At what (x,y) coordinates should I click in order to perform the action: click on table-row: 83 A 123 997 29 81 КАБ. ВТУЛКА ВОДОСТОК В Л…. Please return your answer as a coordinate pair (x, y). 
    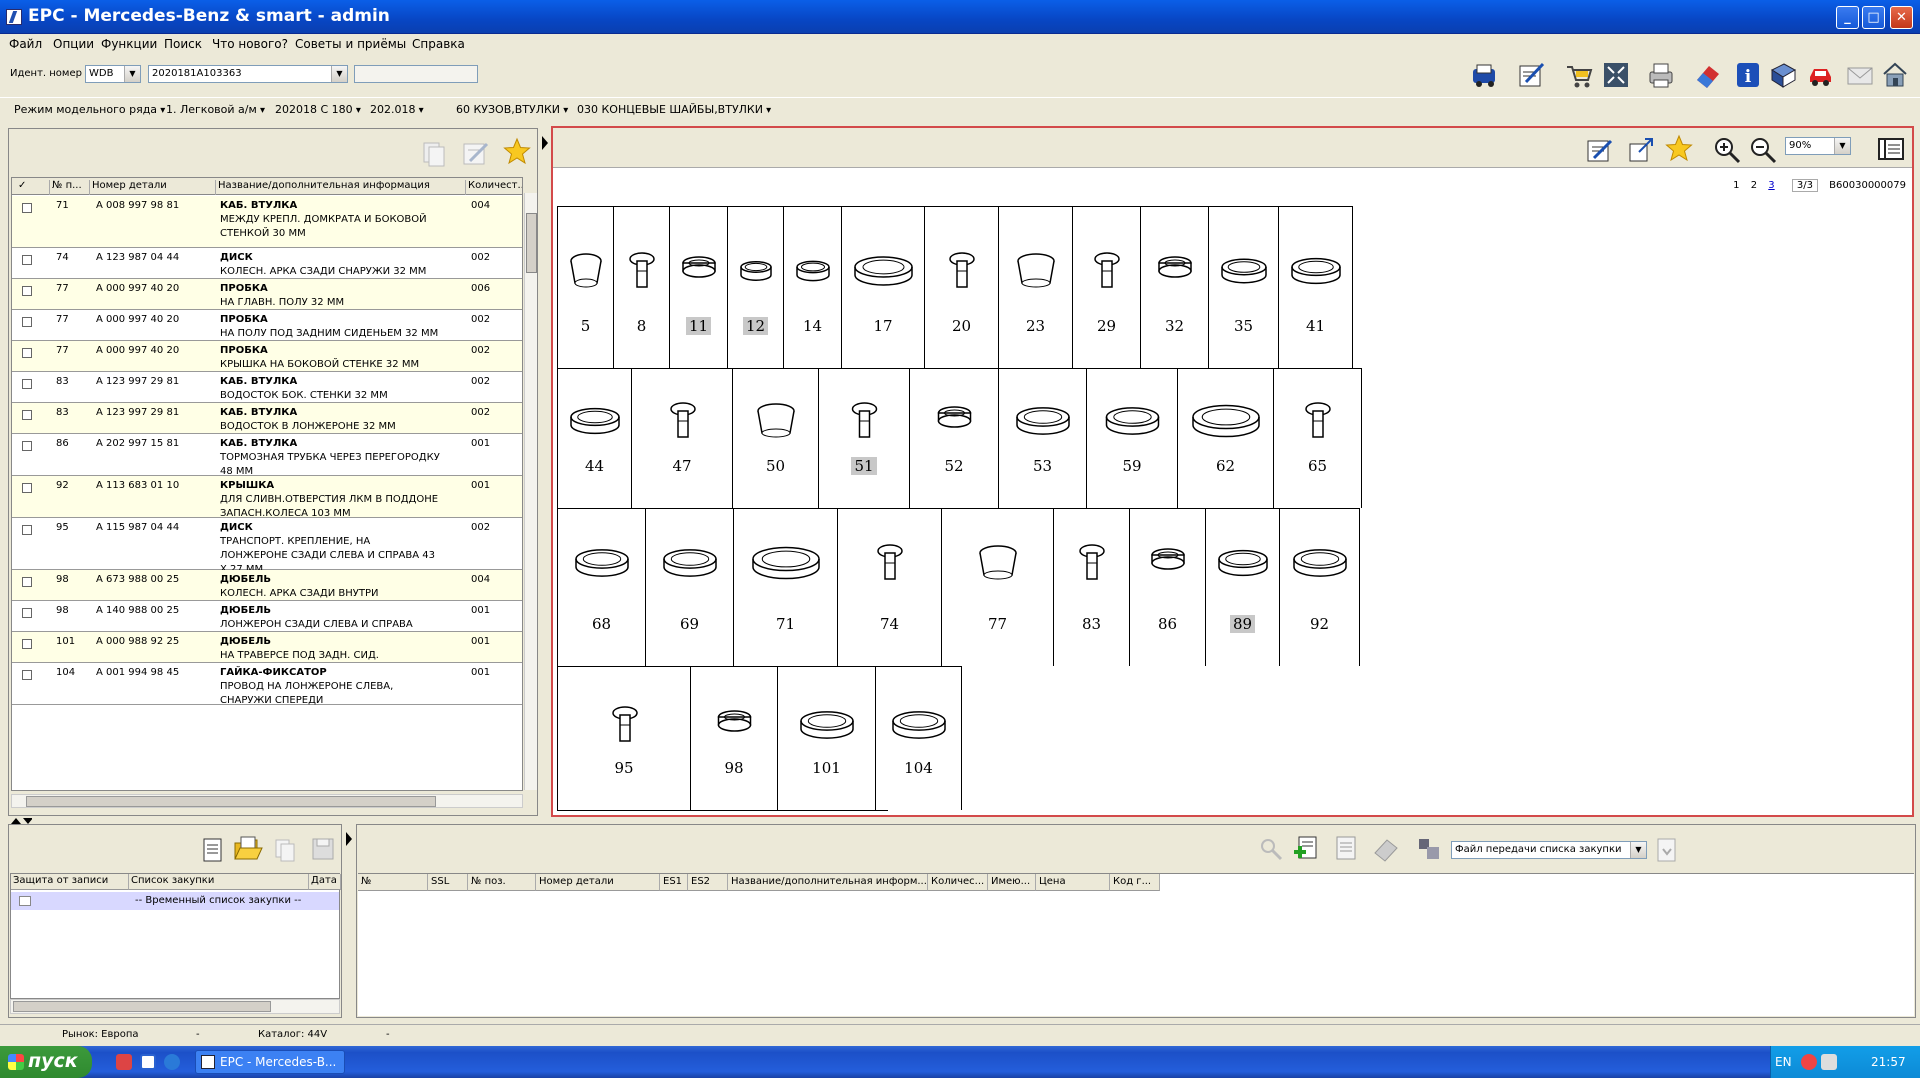
    Looking at the image, I should click on (267, 418).